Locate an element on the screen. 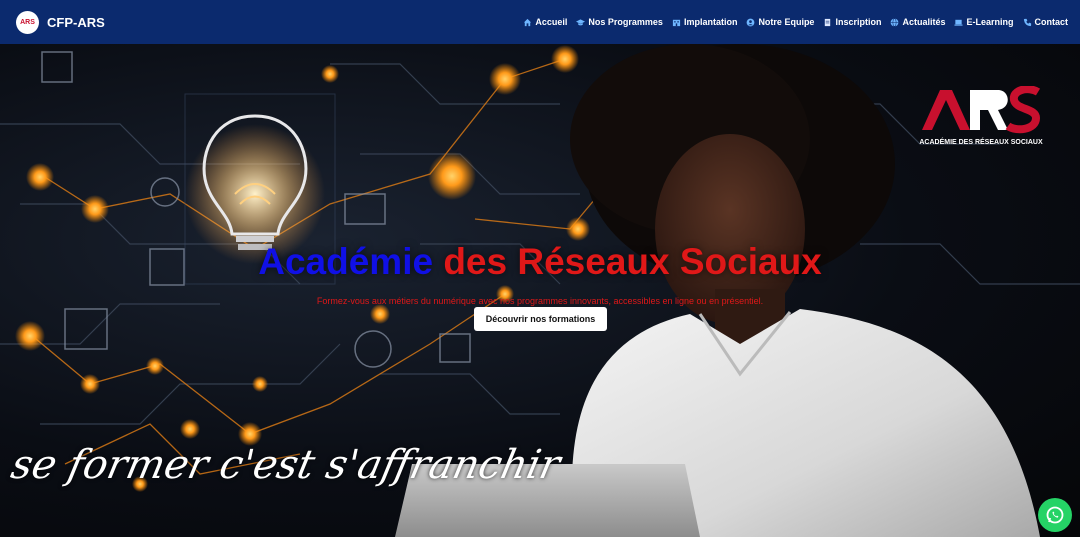  nav-item-accueil: Accueil is located at coordinates (545, 22).